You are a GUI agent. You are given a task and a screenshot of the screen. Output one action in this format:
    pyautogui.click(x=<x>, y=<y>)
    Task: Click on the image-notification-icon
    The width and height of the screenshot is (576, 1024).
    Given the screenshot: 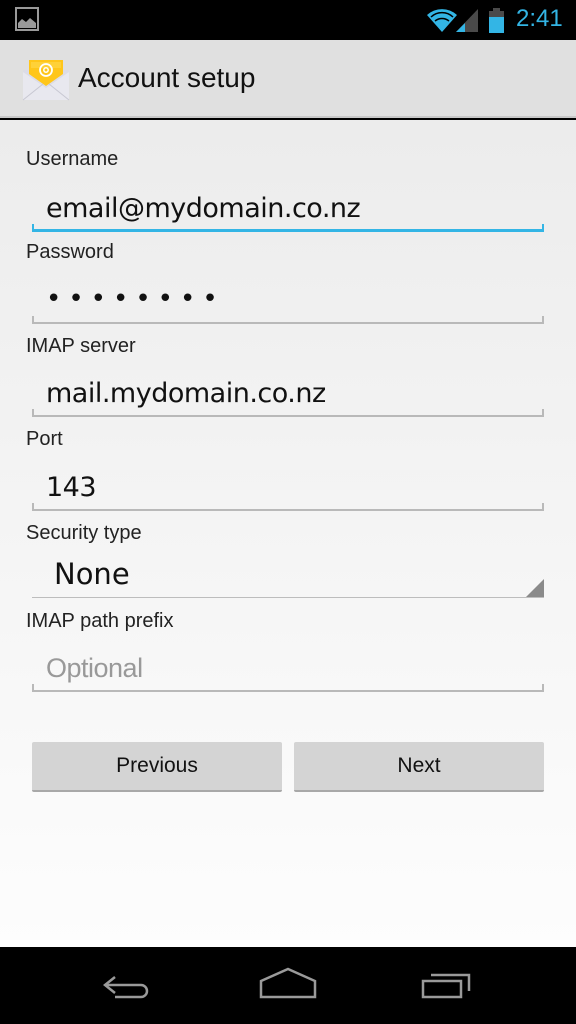 What is the action you would take?
    pyautogui.click(x=27, y=19)
    